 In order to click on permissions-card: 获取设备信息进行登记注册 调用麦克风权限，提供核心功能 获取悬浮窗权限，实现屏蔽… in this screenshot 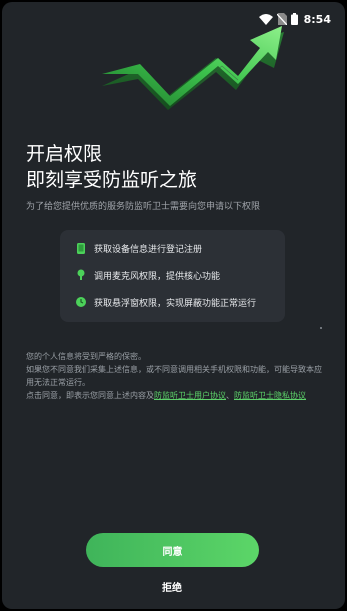, I will do `click(172, 276)`.